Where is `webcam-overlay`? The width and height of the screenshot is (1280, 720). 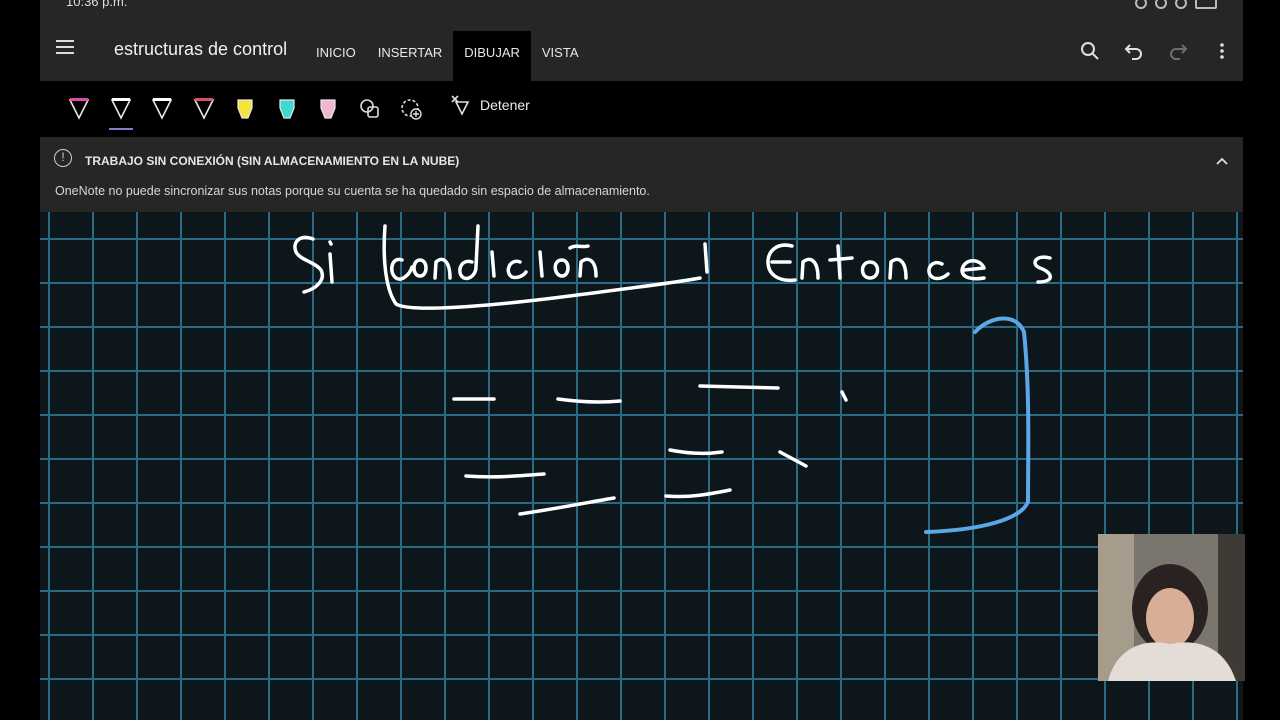 webcam-overlay is located at coordinates (1171, 607).